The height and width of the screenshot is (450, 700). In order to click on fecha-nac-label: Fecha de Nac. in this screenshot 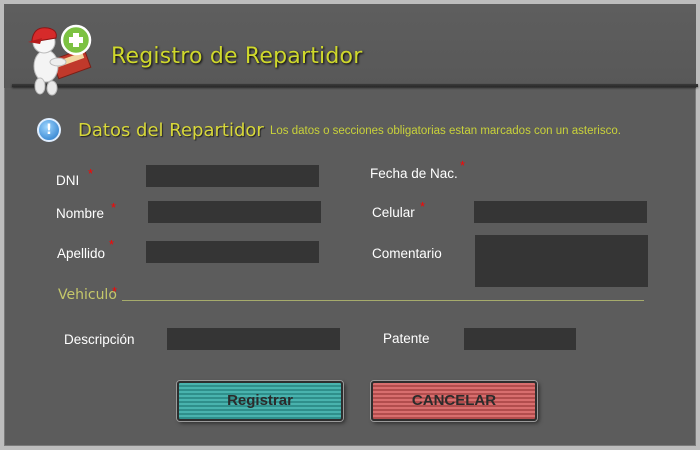, I will do `click(414, 173)`.